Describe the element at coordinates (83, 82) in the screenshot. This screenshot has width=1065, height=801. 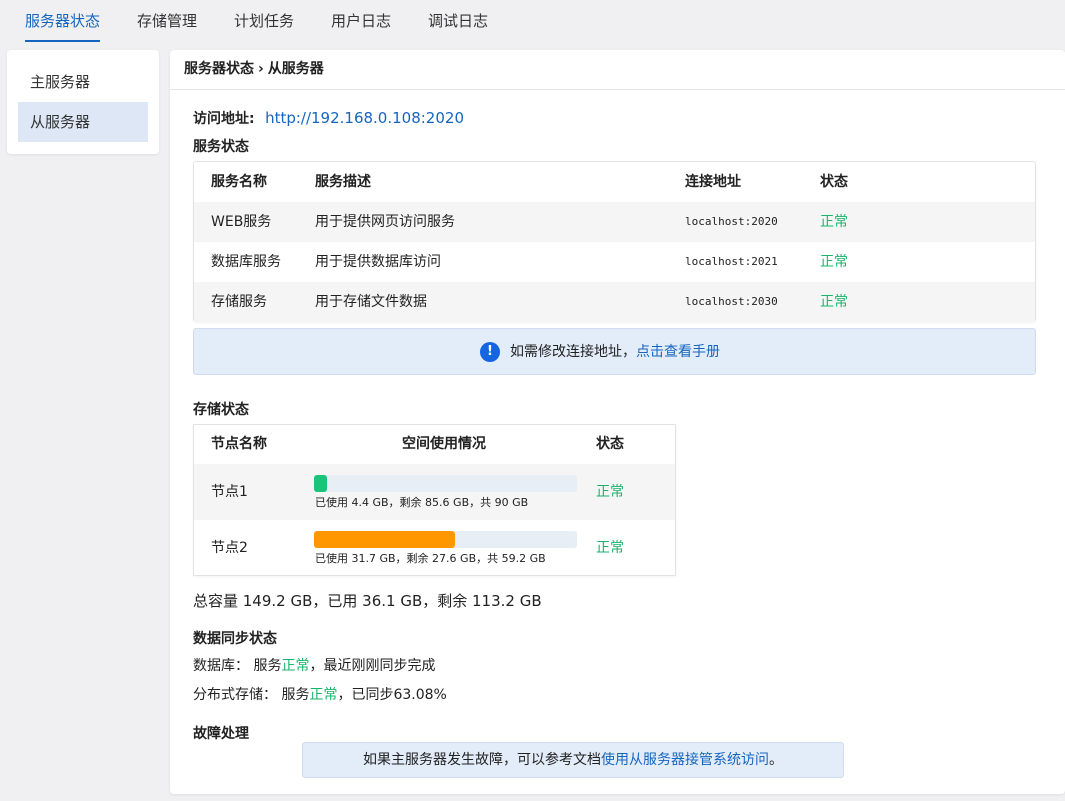
I see `sidebar-item-main-server: 主服务器` at that location.